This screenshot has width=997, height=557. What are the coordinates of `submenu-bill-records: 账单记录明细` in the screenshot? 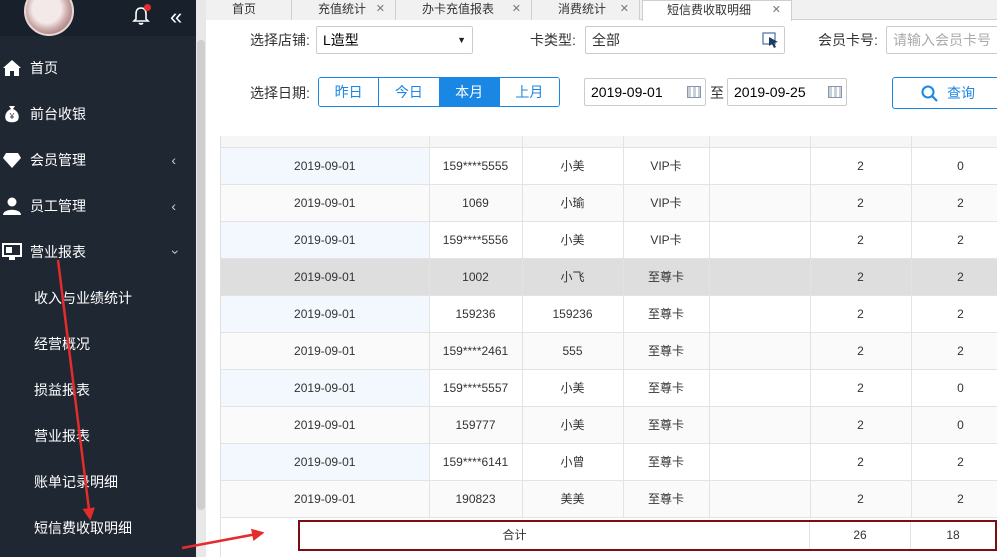 It's located at (98, 482).